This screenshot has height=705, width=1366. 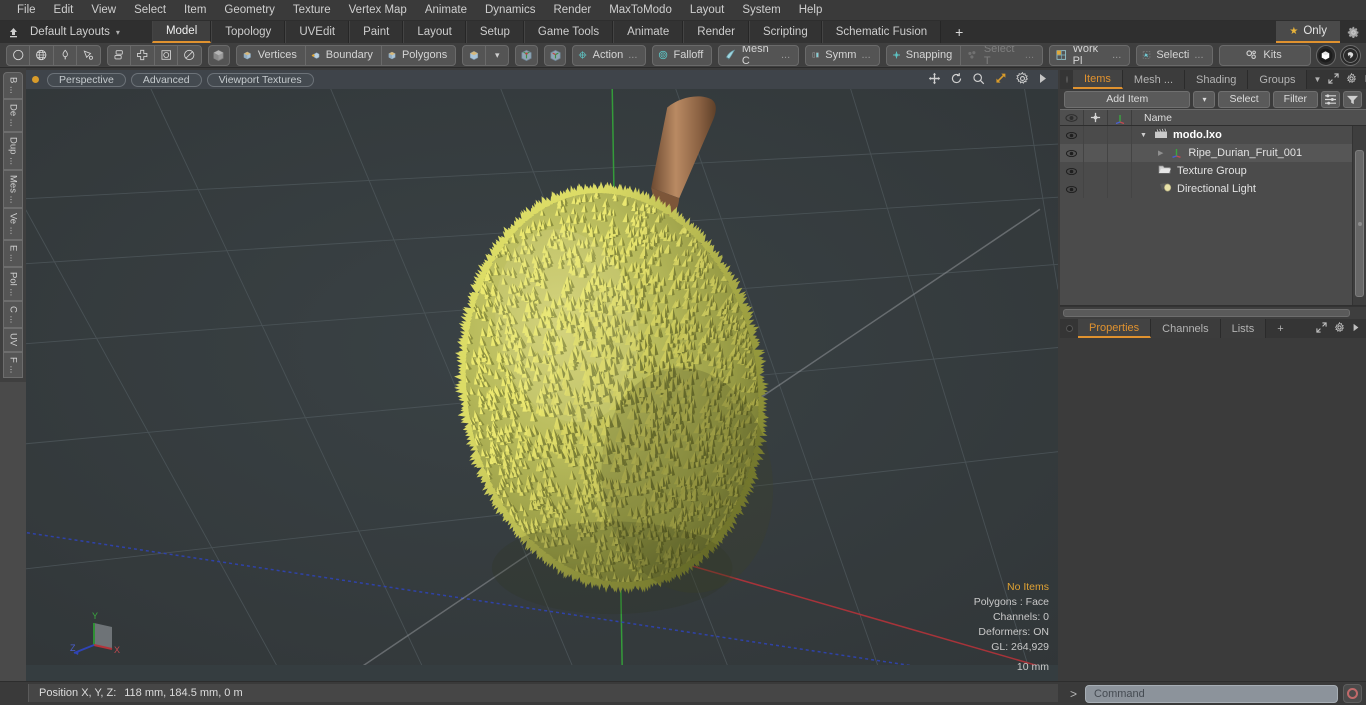 I want to click on expander-icon: ▼, so click(x=1143, y=135).